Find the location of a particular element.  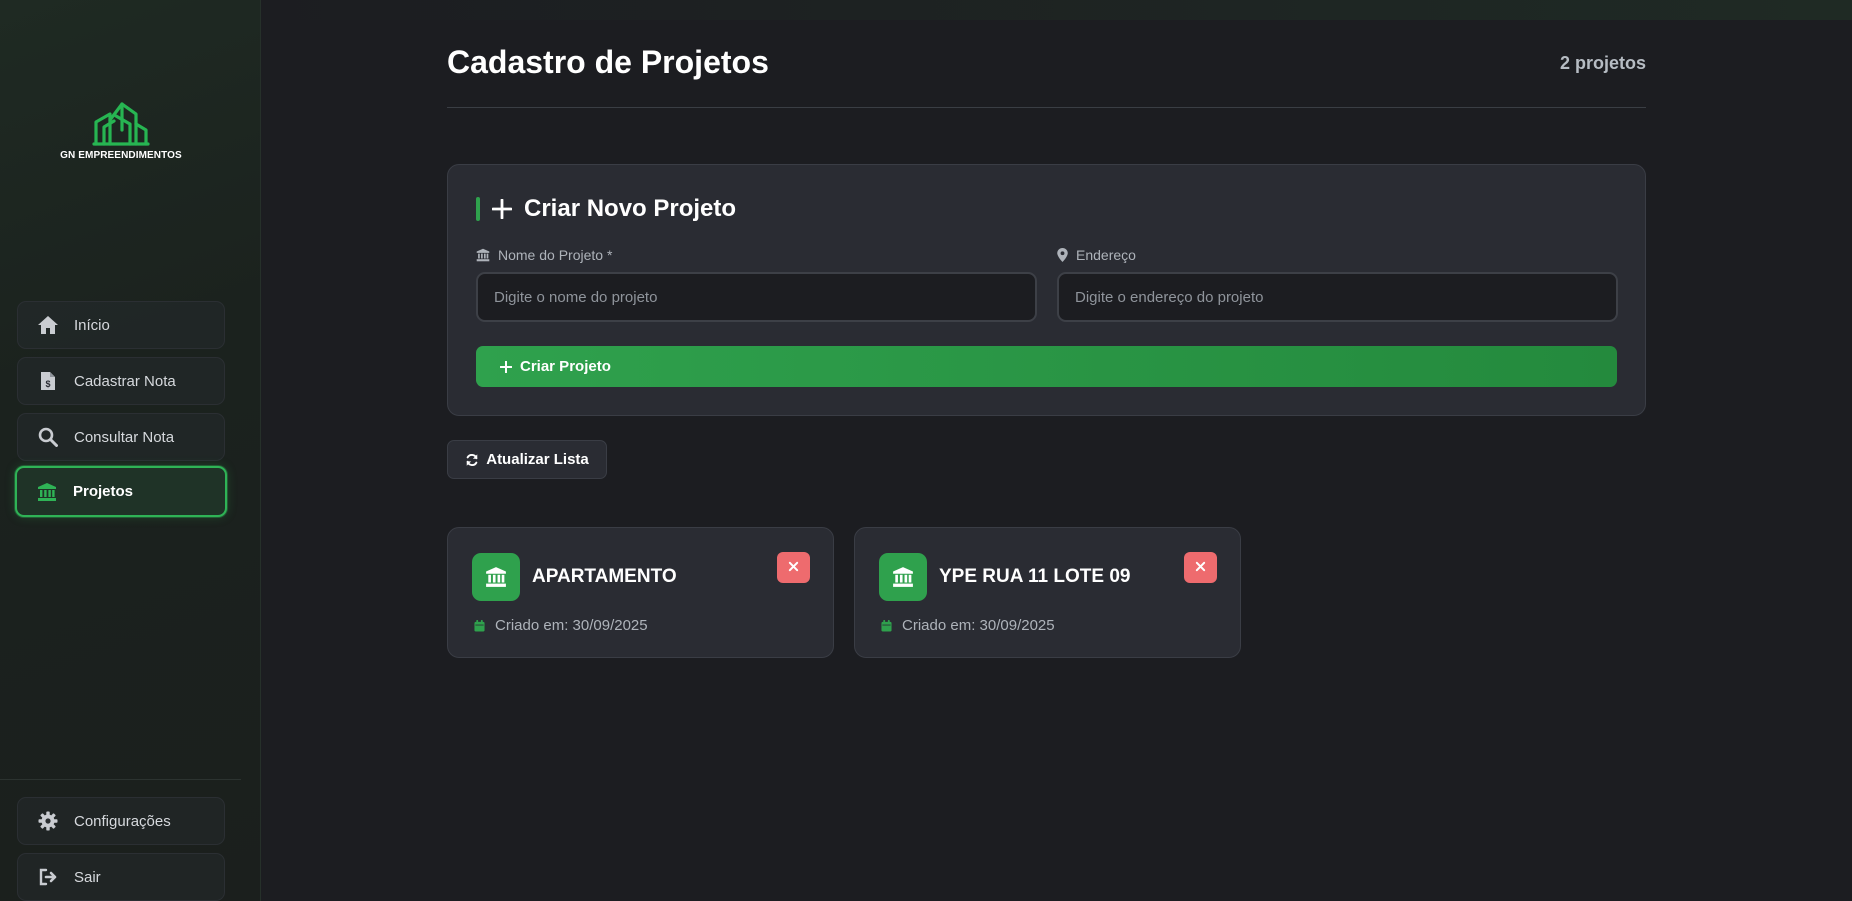

sidebar-item-configuracoes: Configurações is located at coordinates (121, 821).